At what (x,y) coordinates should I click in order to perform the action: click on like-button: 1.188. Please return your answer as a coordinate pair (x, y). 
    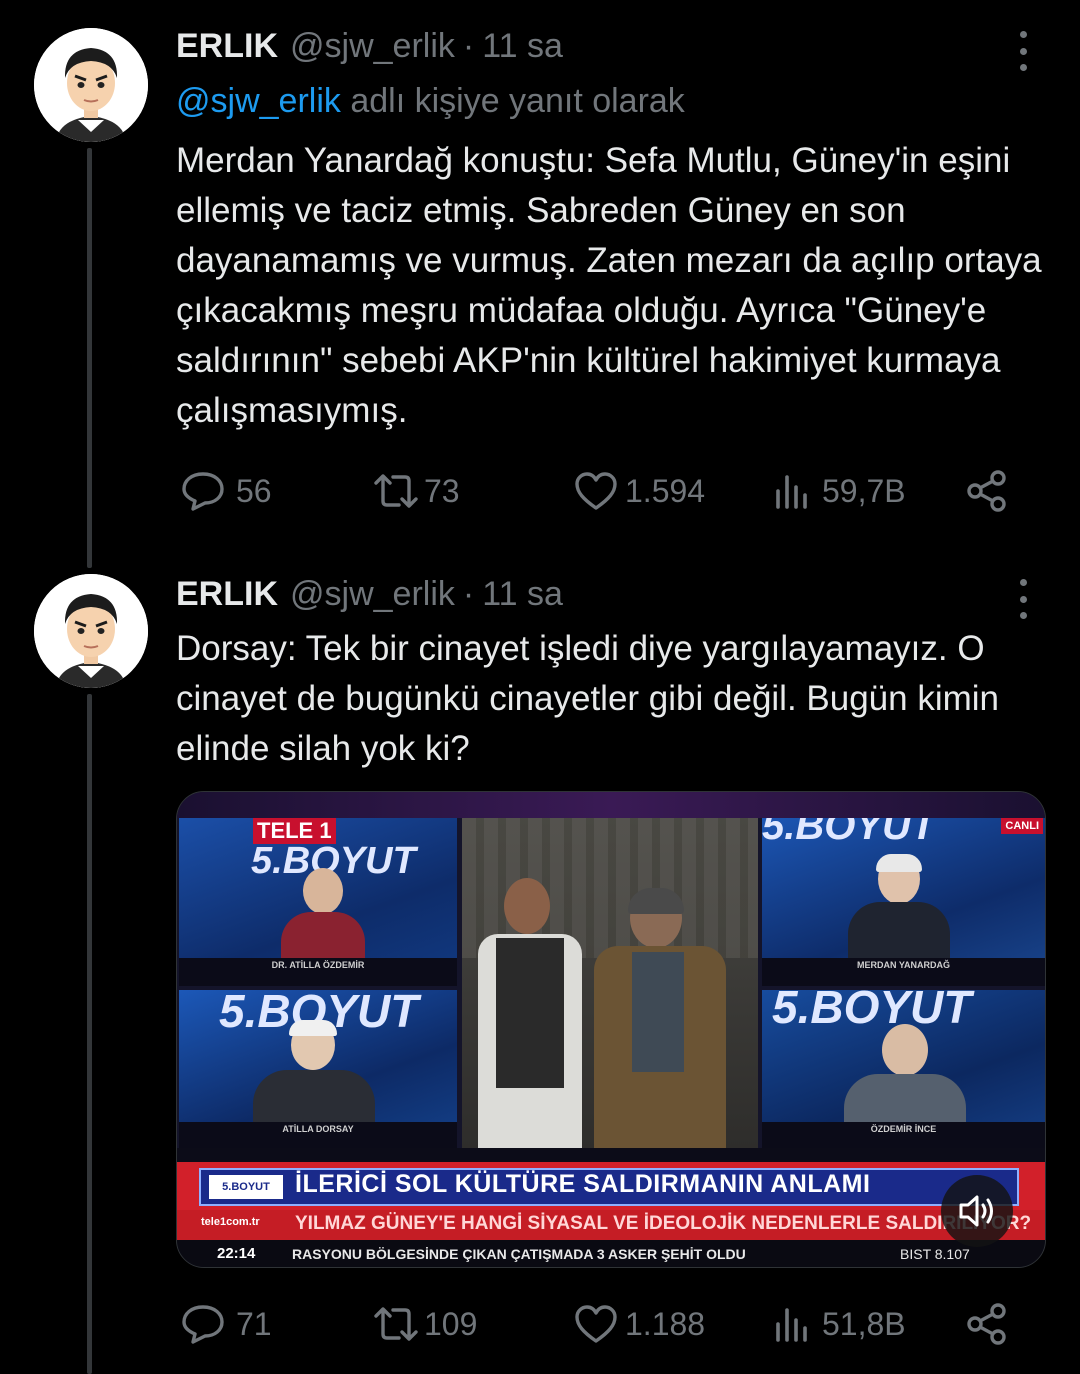
    Looking at the image, I should click on (639, 1324).